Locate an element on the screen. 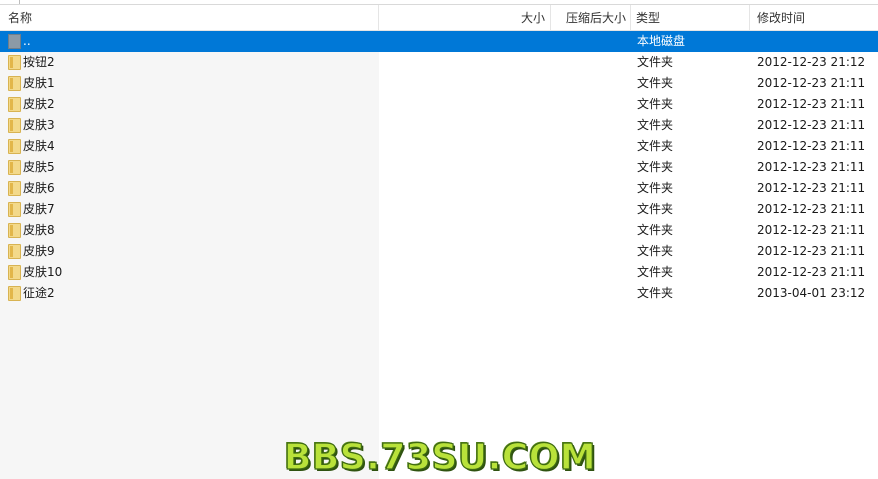  file-row: 皮肤9 文件夹 2012-12-23 21:11 is located at coordinates (439, 251).